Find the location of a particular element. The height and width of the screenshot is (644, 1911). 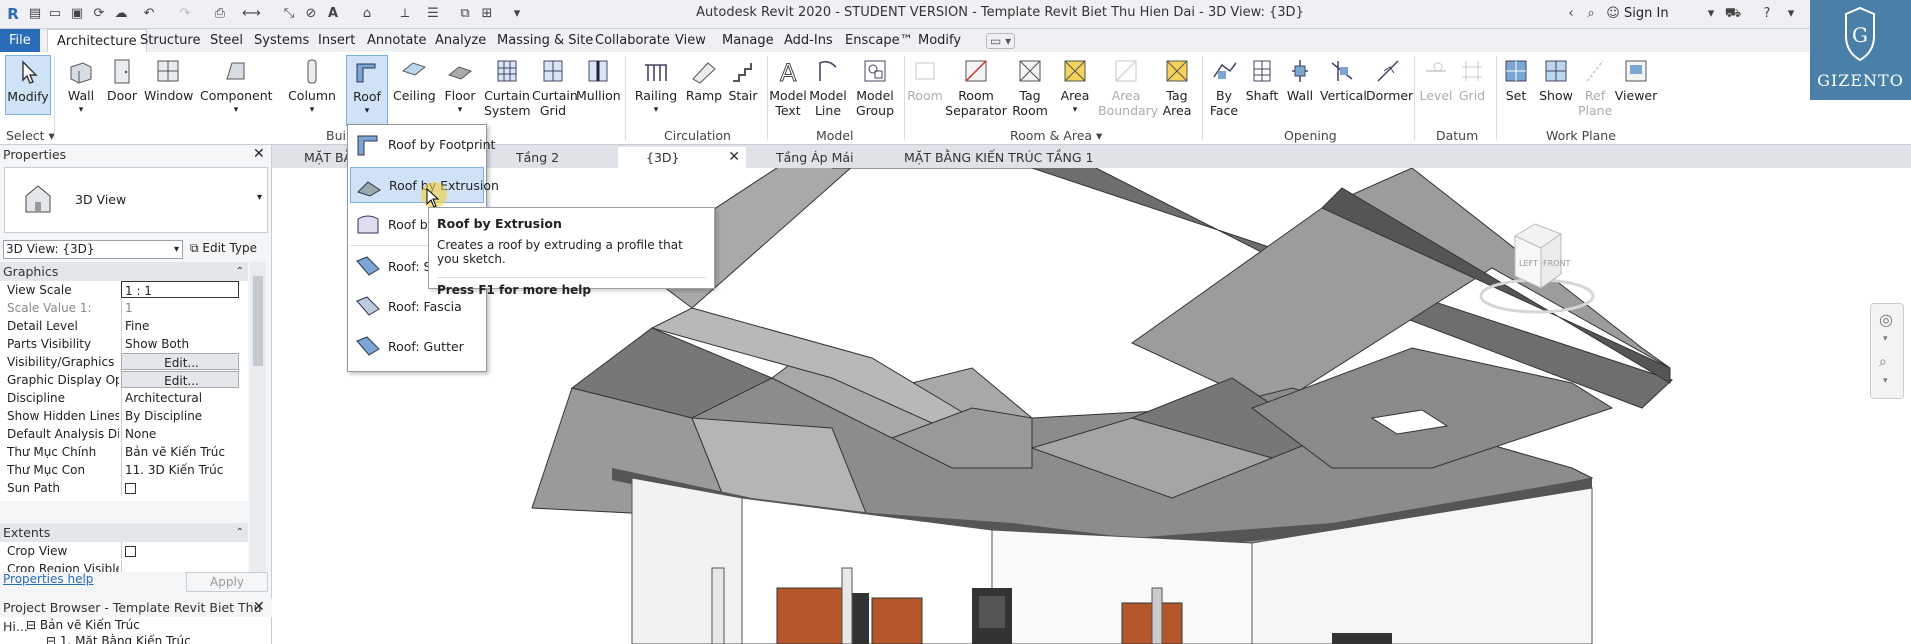

undo-icon: ↶ is located at coordinates (149, 14).